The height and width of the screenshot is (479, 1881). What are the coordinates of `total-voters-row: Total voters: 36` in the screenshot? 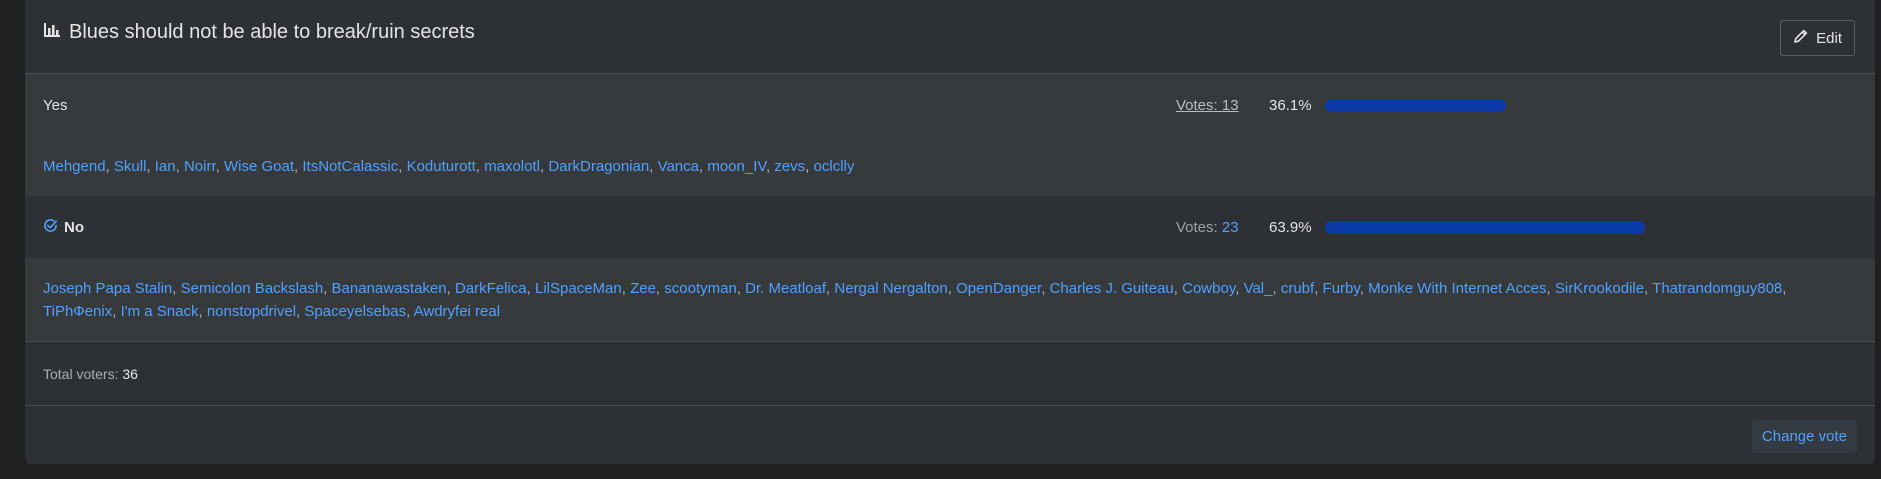 It's located at (950, 374).